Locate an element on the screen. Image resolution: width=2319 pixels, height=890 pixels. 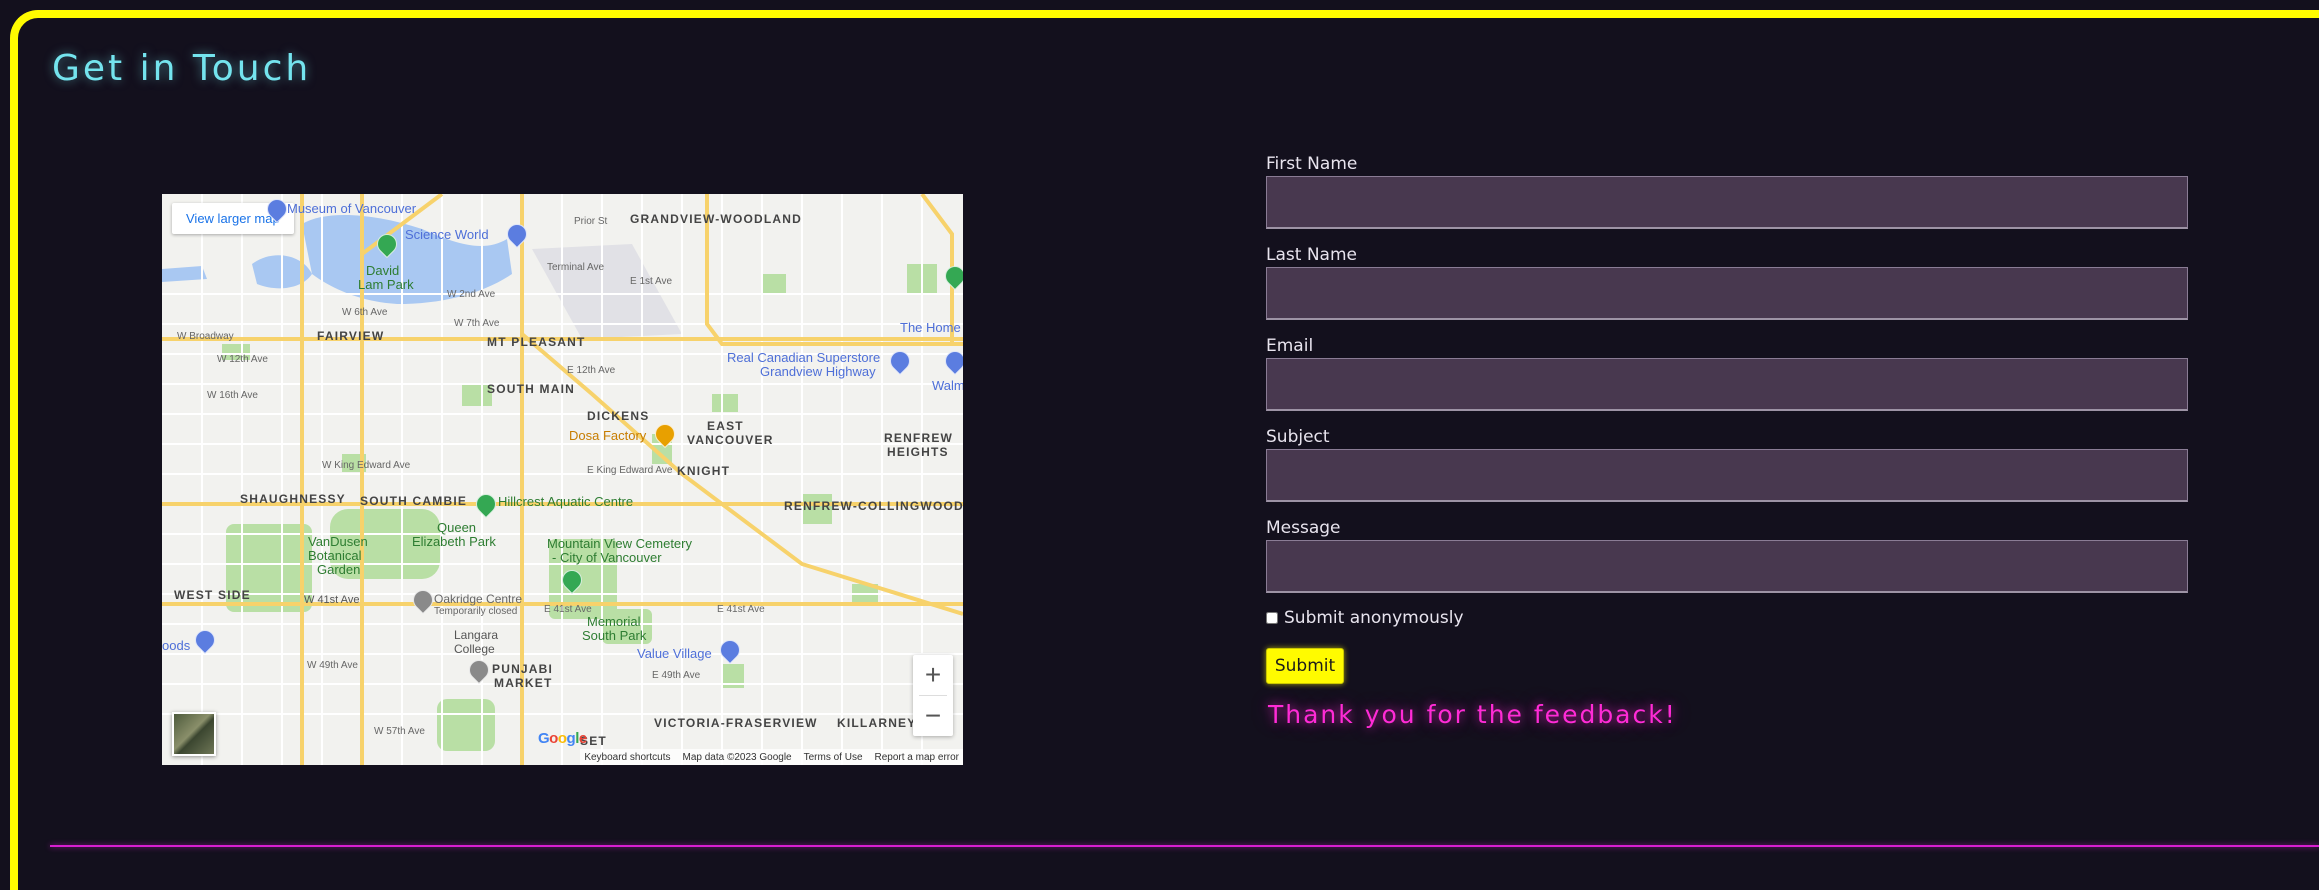
email-label: Email is located at coordinates (1290, 346).